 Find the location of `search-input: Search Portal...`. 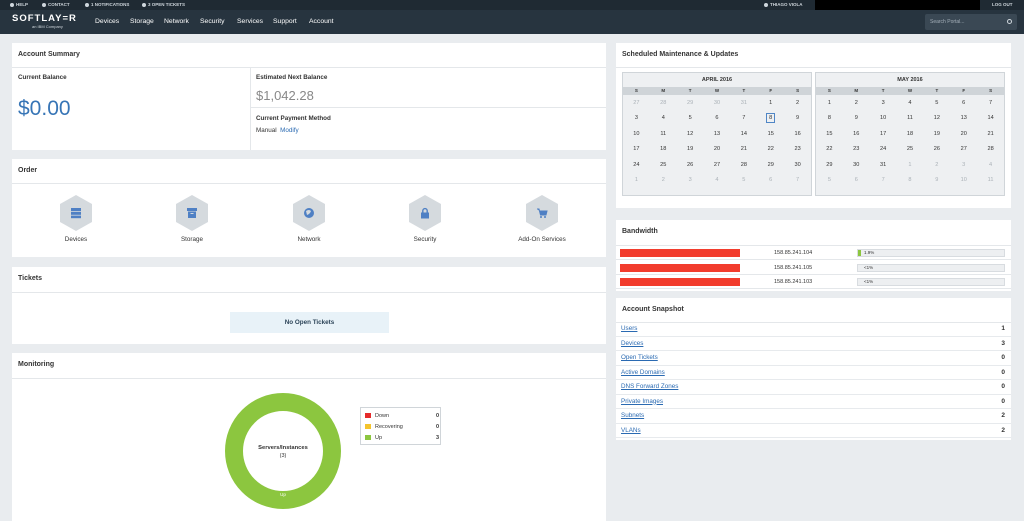

search-input: Search Portal... is located at coordinates (971, 22).